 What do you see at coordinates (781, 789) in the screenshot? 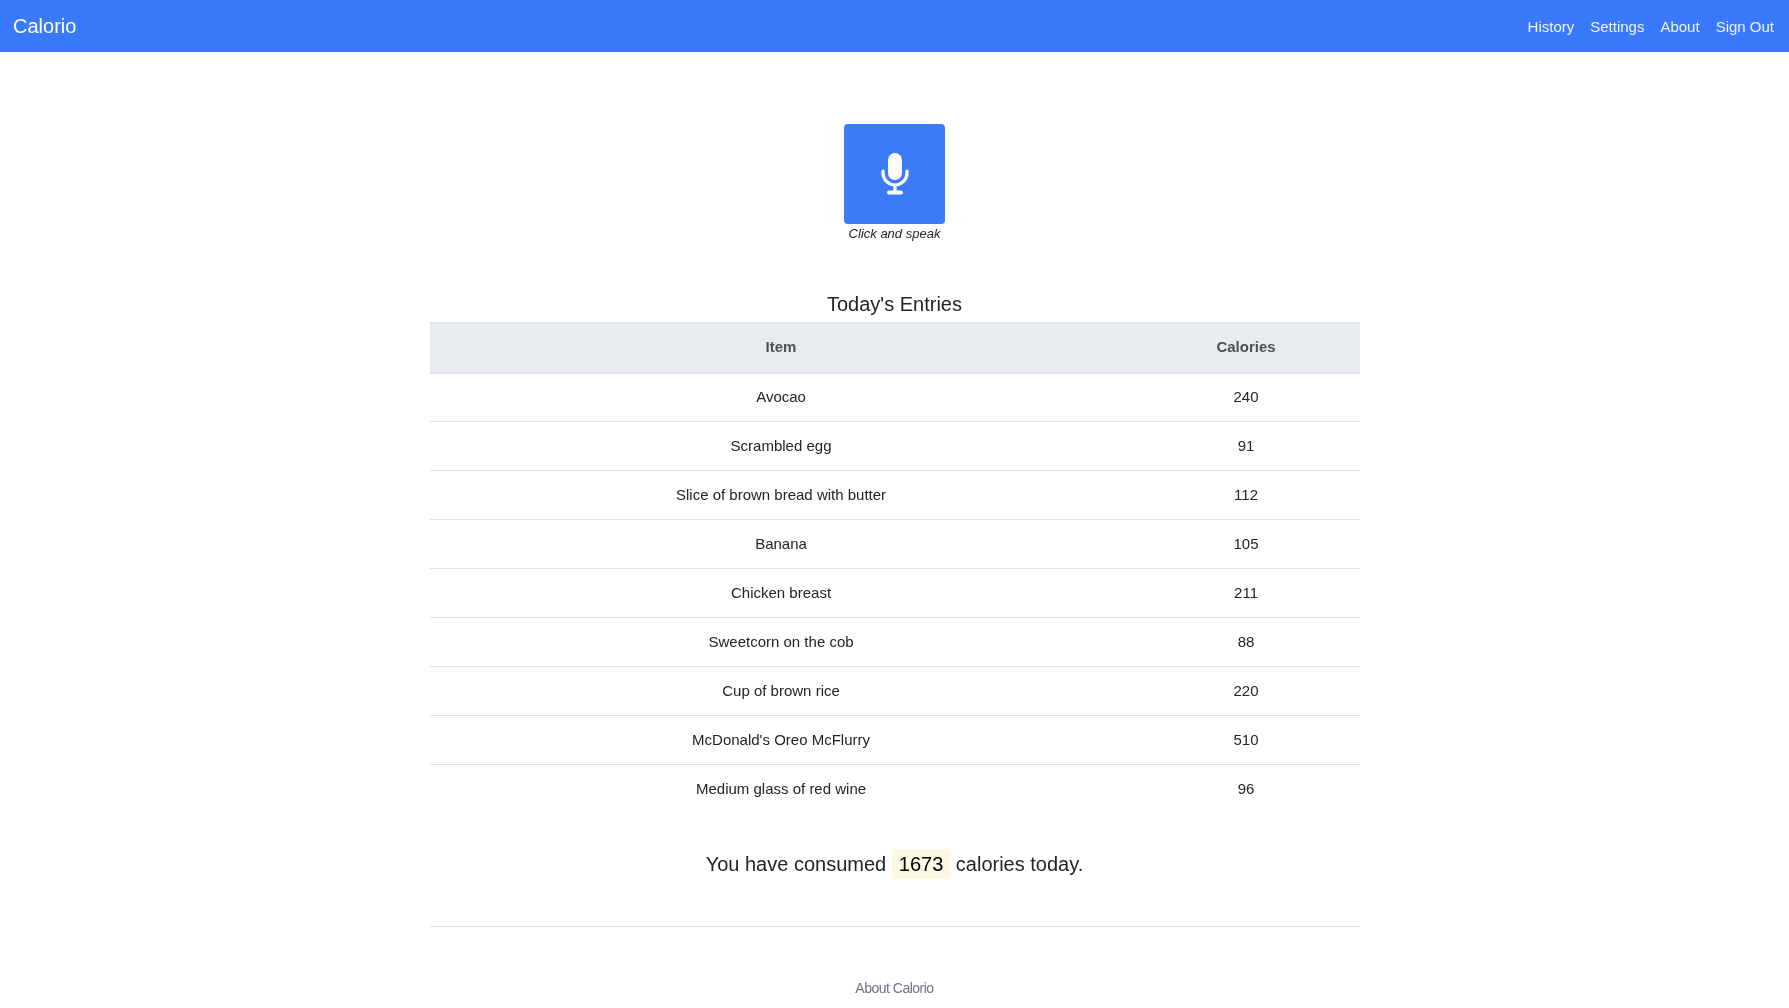
I see `table-cell: Medium glass of red wine` at bounding box center [781, 789].